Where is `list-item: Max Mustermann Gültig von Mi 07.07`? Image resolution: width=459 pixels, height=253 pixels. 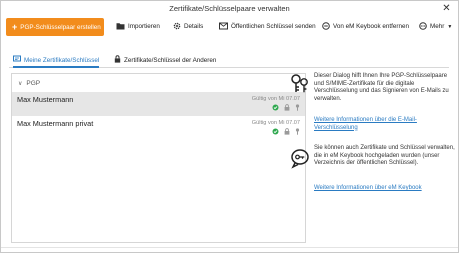 list-item: Max Mustermann Gültig von Mi 07.07 is located at coordinates (158, 104).